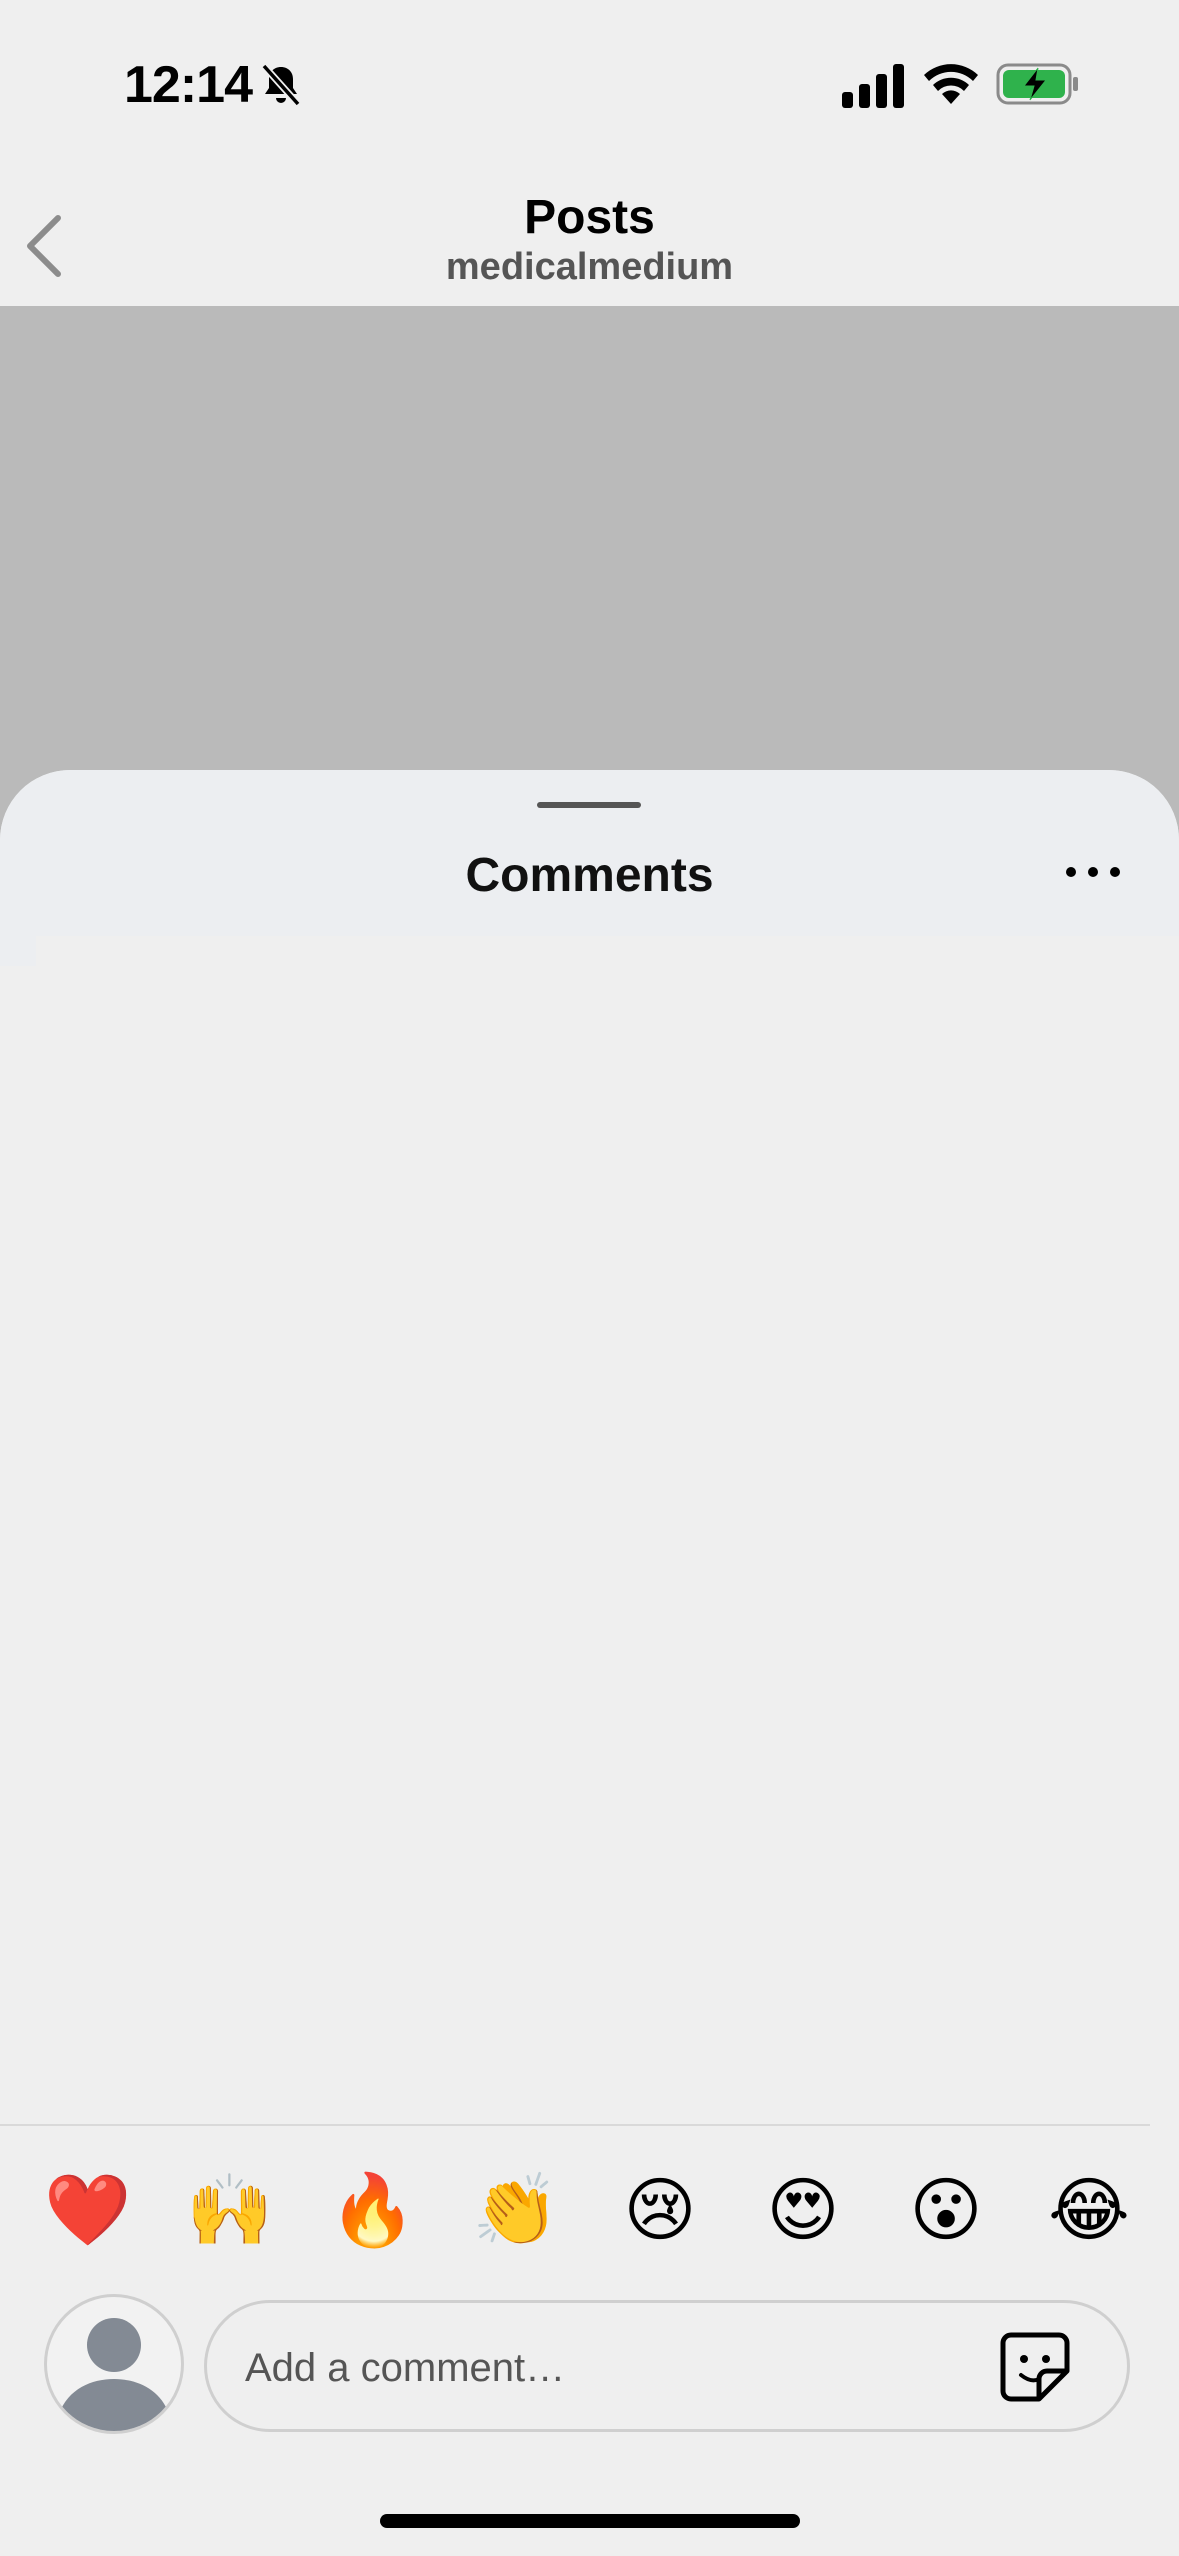  Describe the element at coordinates (873, 86) in the screenshot. I see `cellular-signal-icon` at that location.